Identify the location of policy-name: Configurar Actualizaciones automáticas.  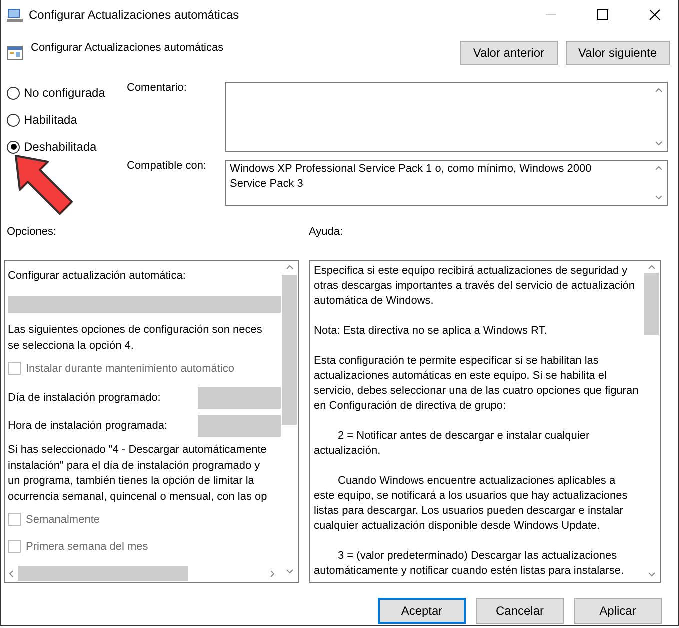
(128, 48).